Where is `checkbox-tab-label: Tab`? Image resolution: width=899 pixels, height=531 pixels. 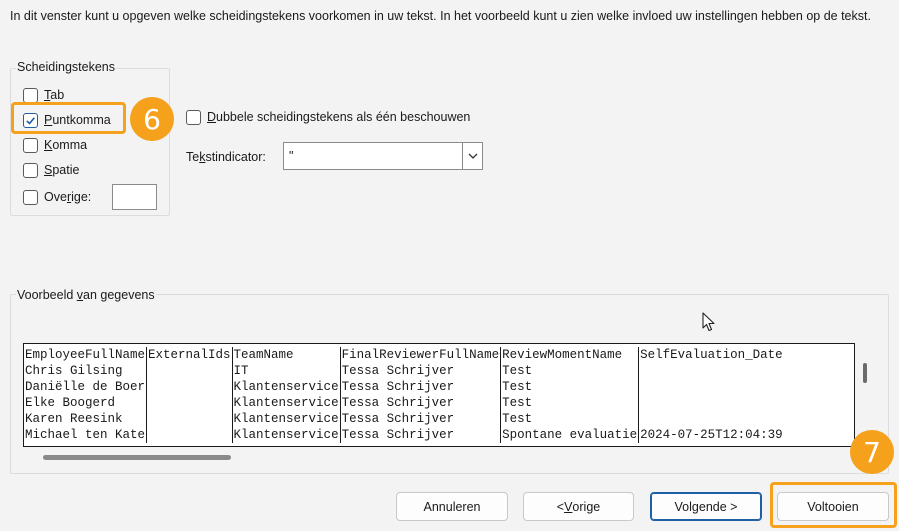
checkbox-tab-label: Tab is located at coordinates (54, 95).